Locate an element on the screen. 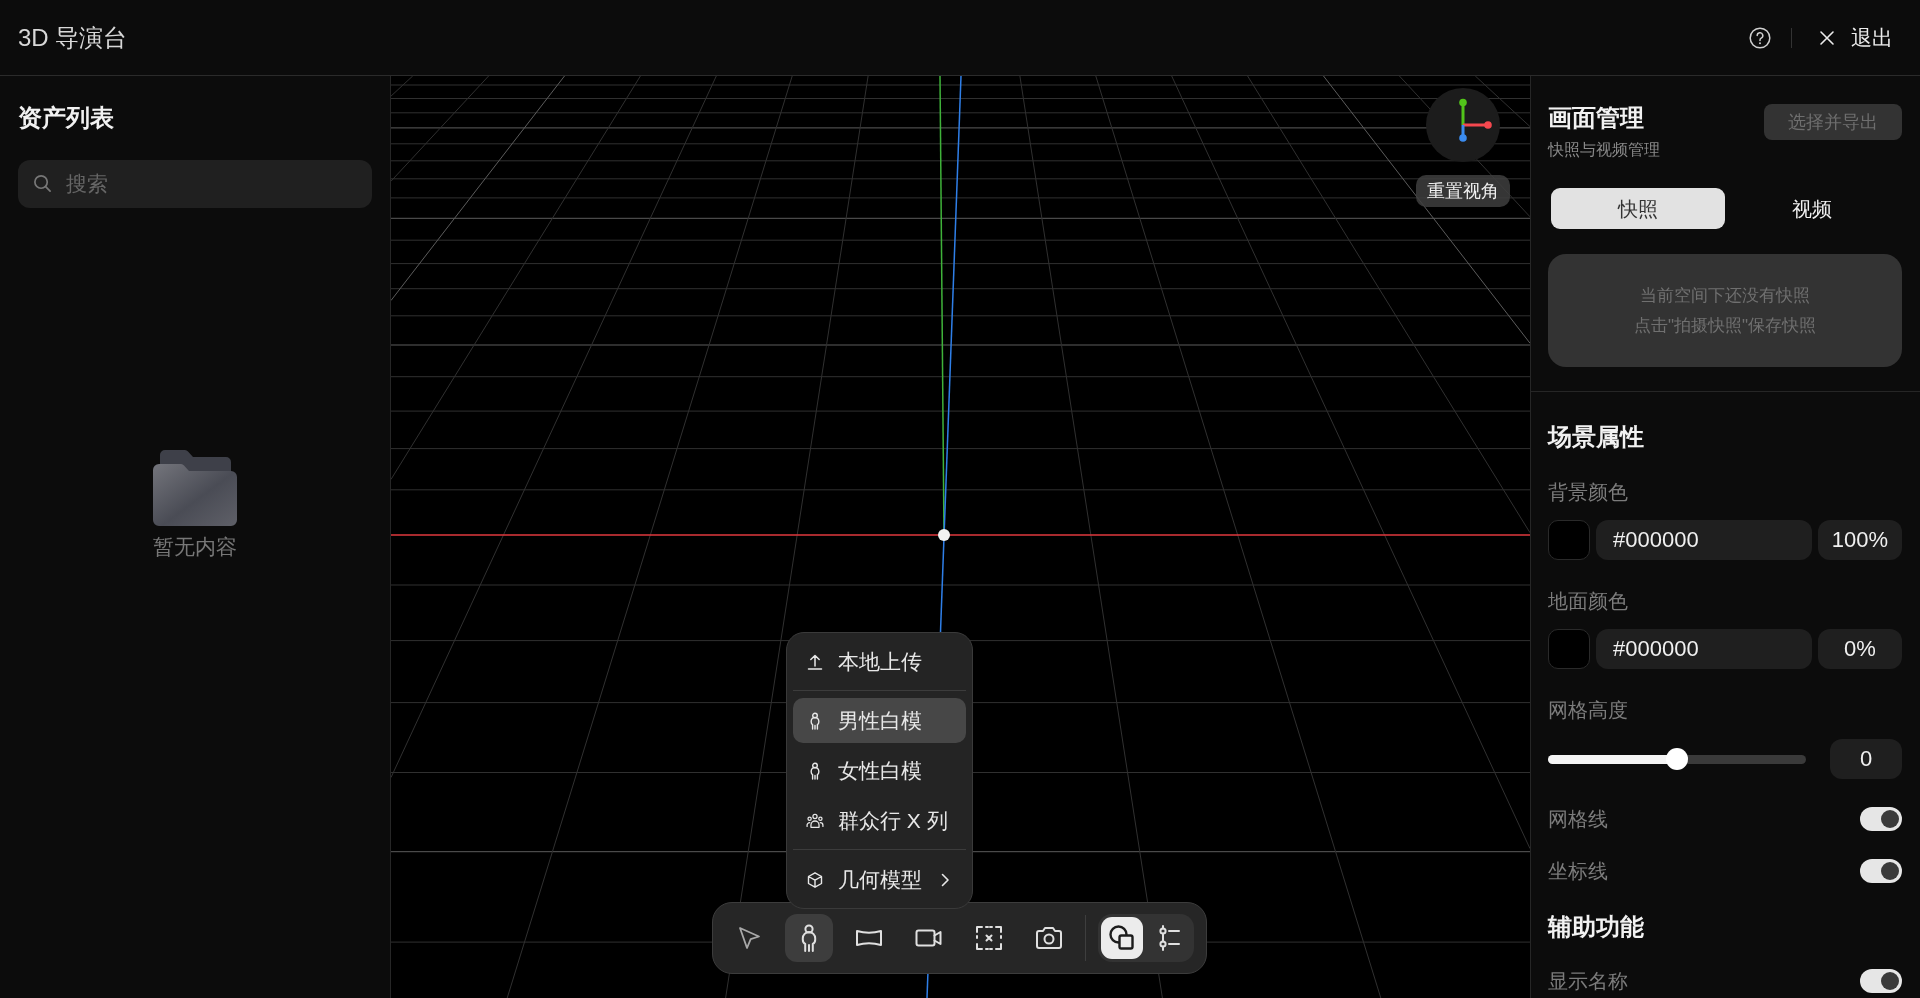  empty-message: 当前空间下还没有快照 is located at coordinates (1725, 295).